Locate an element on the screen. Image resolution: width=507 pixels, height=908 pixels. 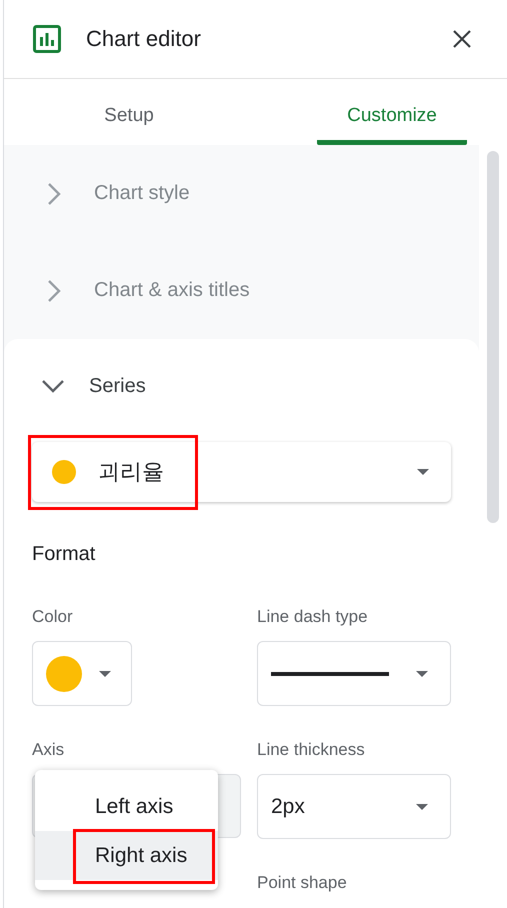
scrollbar is located at coordinates (493, 337).